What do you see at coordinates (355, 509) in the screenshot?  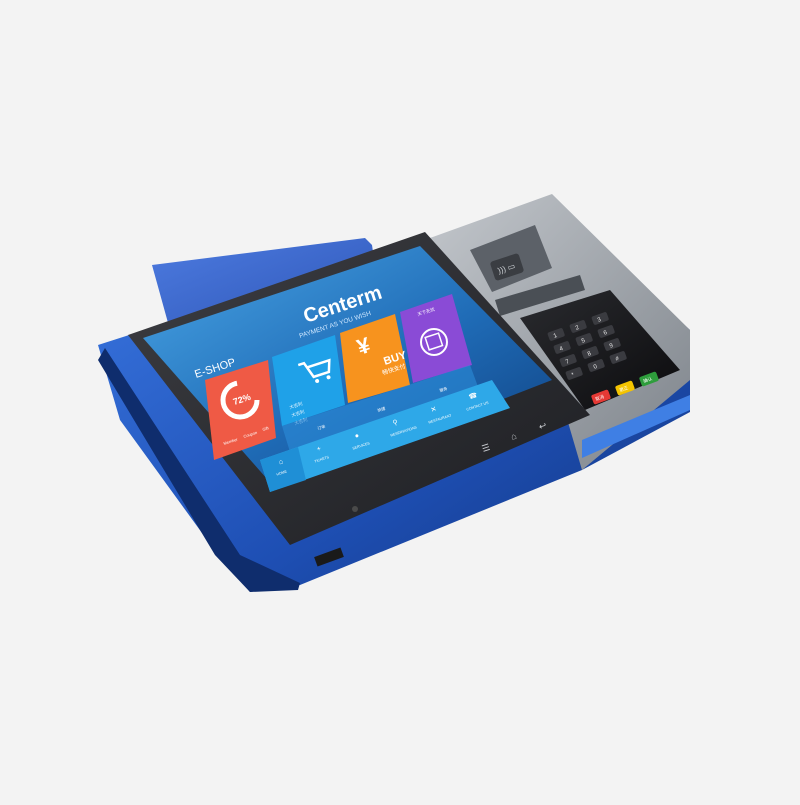 I see `front-camera` at bounding box center [355, 509].